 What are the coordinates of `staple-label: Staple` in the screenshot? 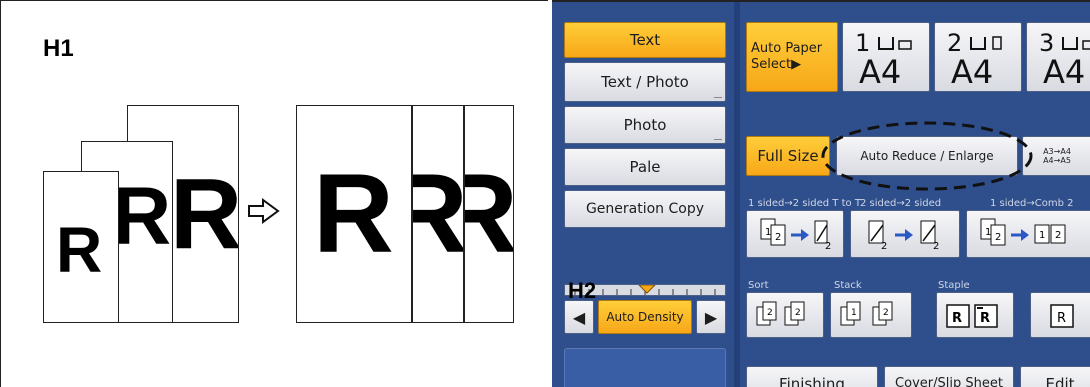 It's located at (954, 285).